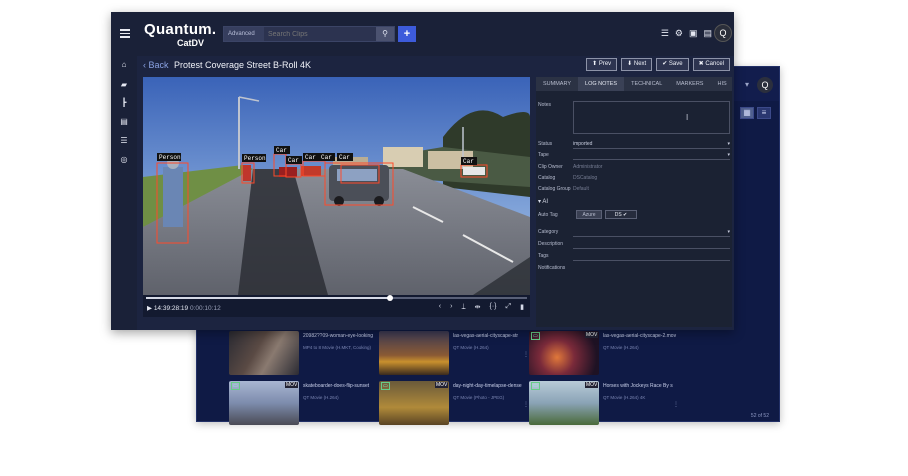  I want to click on scrubber, so click(336, 298).